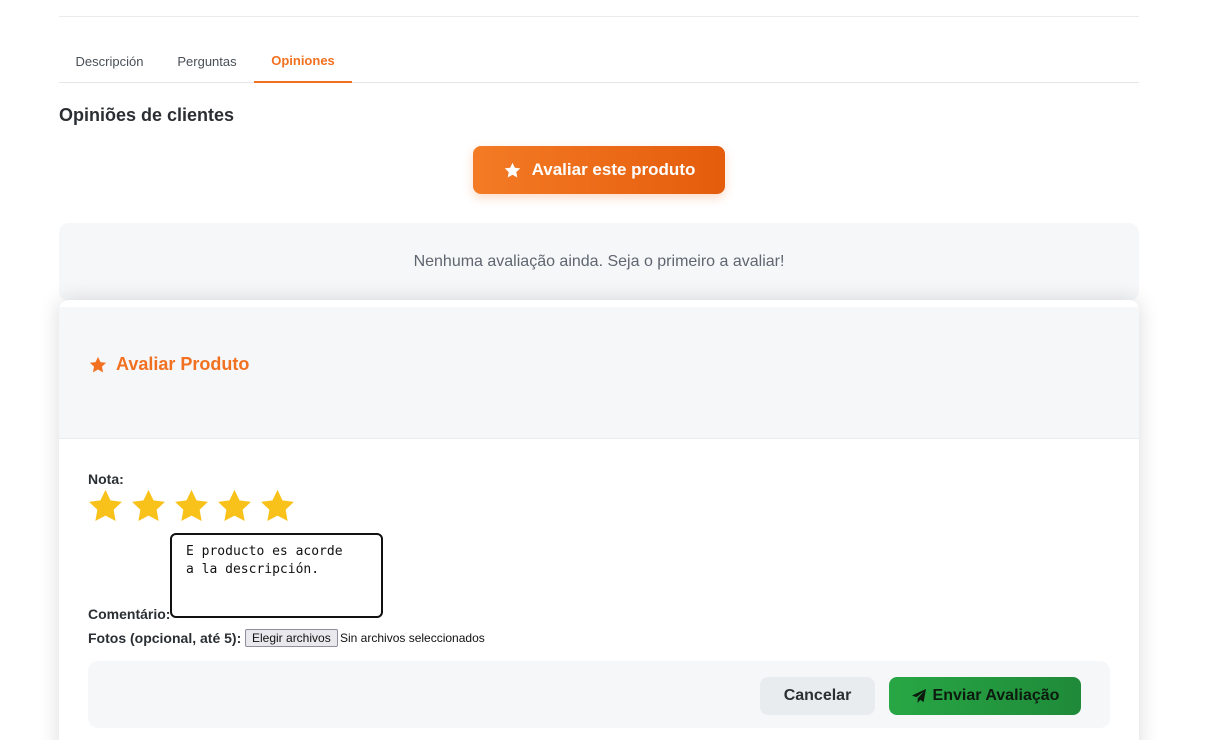 This screenshot has height=740, width=1224. I want to click on cancel-button: Cancelar, so click(817, 696).